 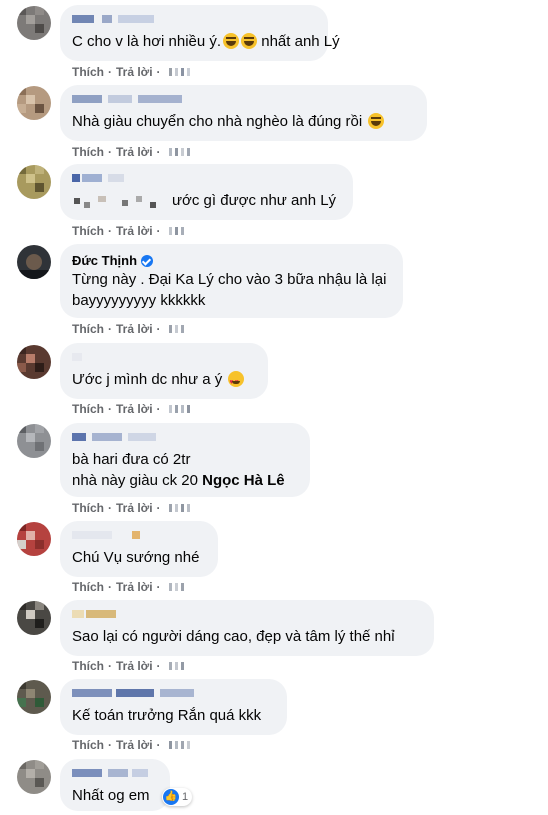 I want to click on mention-link: Ngọc Hà Lê, so click(x=243, y=480).